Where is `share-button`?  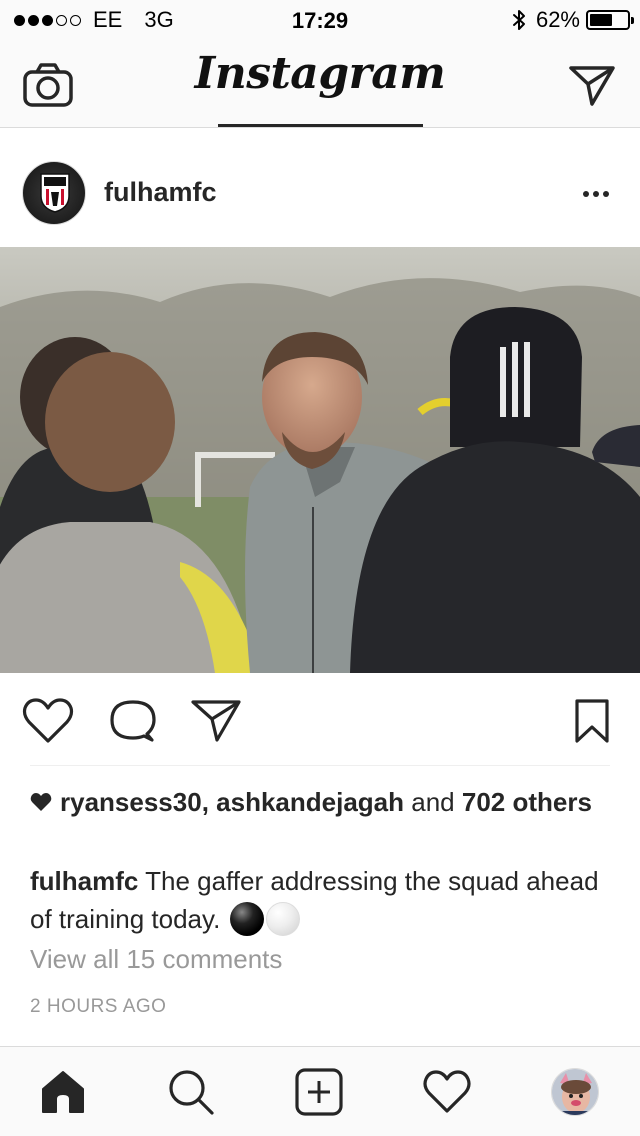 share-button is located at coordinates (216, 721).